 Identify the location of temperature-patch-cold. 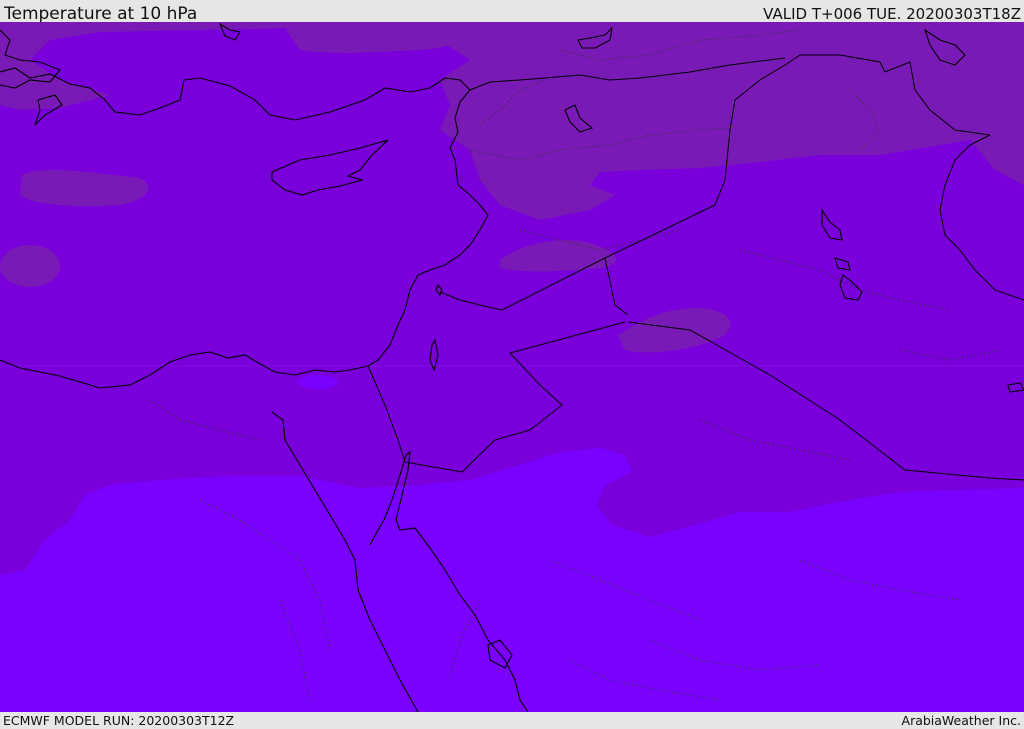
(30, 266).